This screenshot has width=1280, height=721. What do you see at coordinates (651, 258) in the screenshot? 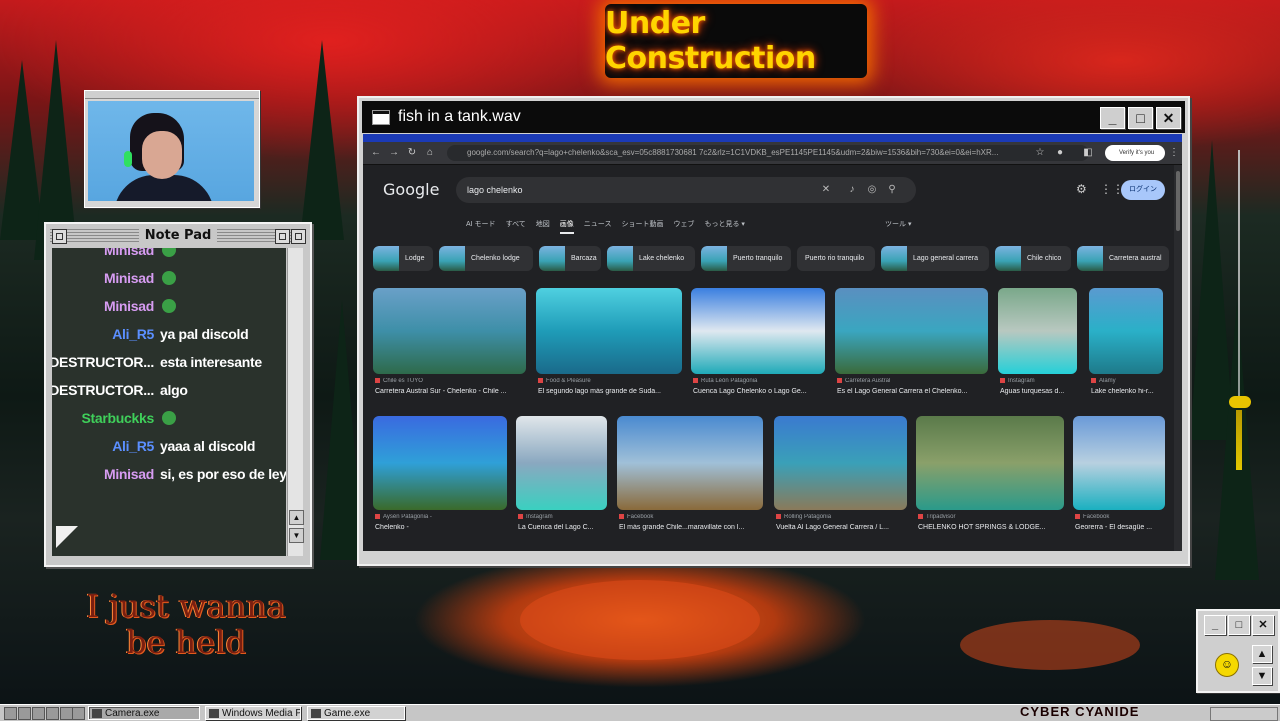
I see `related-search-chip: Lake chelenko` at bounding box center [651, 258].